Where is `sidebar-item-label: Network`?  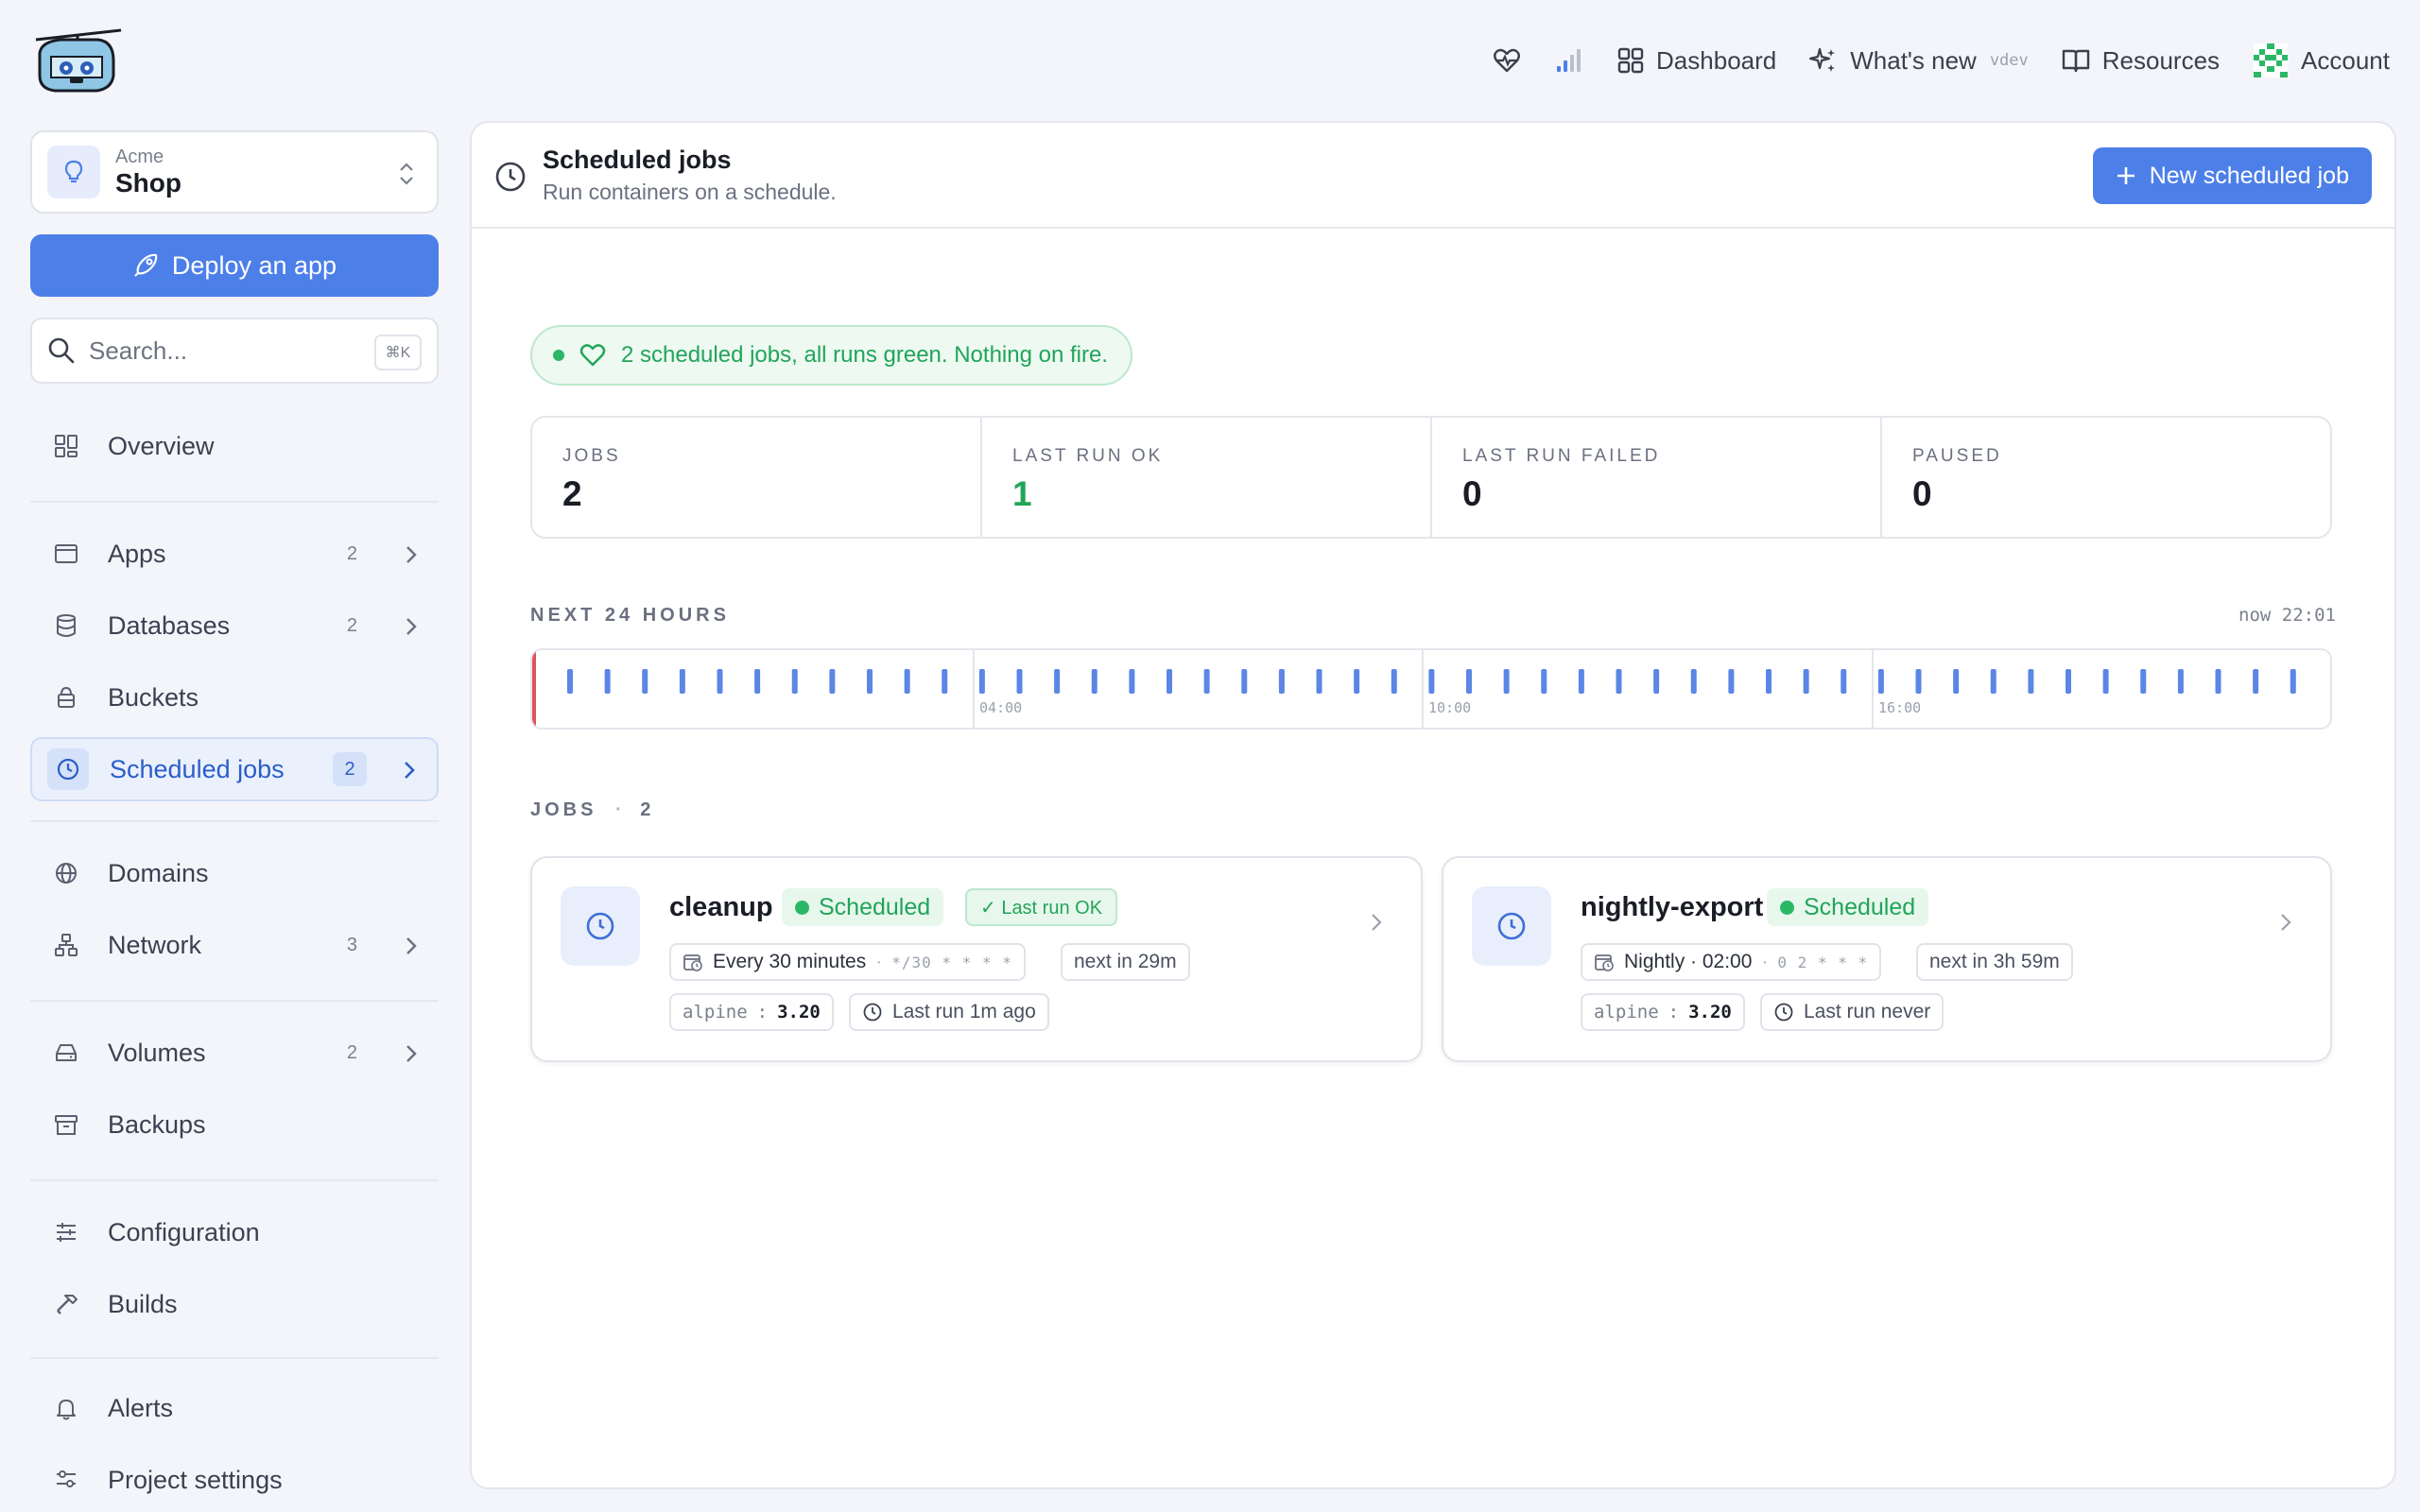 sidebar-item-label: Network is located at coordinates (155, 944).